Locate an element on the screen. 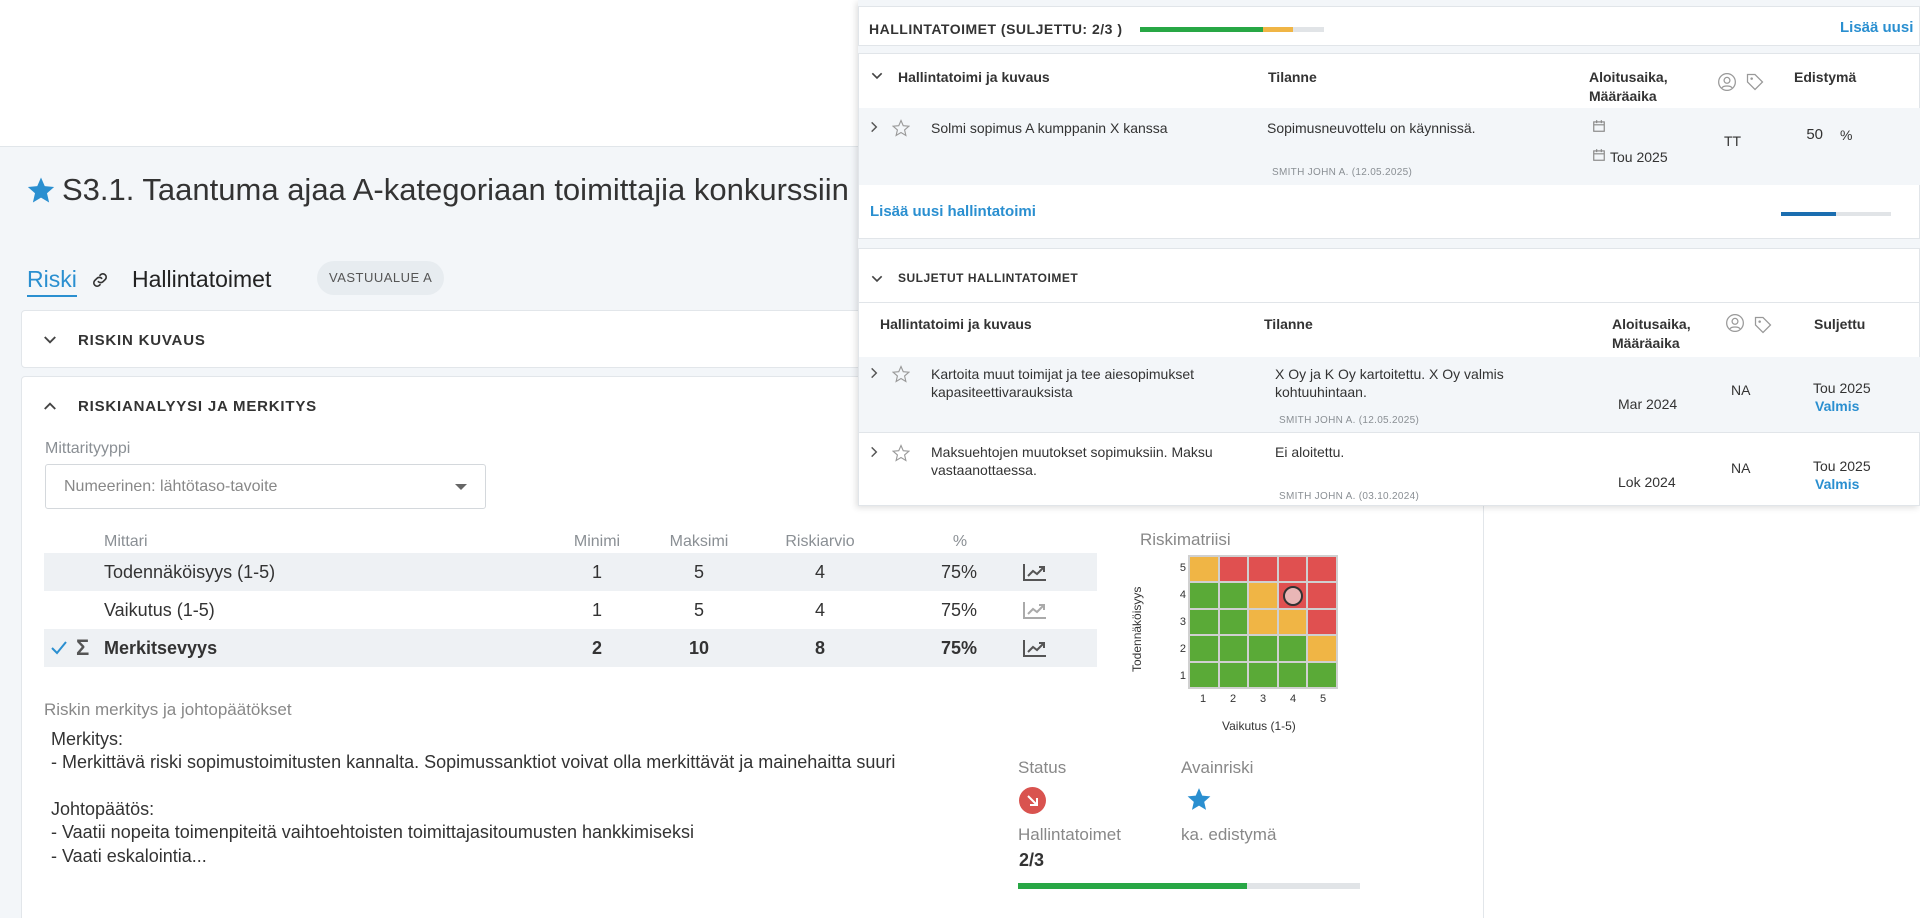 This screenshot has width=1920, height=918. action-status: Ei aloitettu. is located at coordinates (1310, 452).